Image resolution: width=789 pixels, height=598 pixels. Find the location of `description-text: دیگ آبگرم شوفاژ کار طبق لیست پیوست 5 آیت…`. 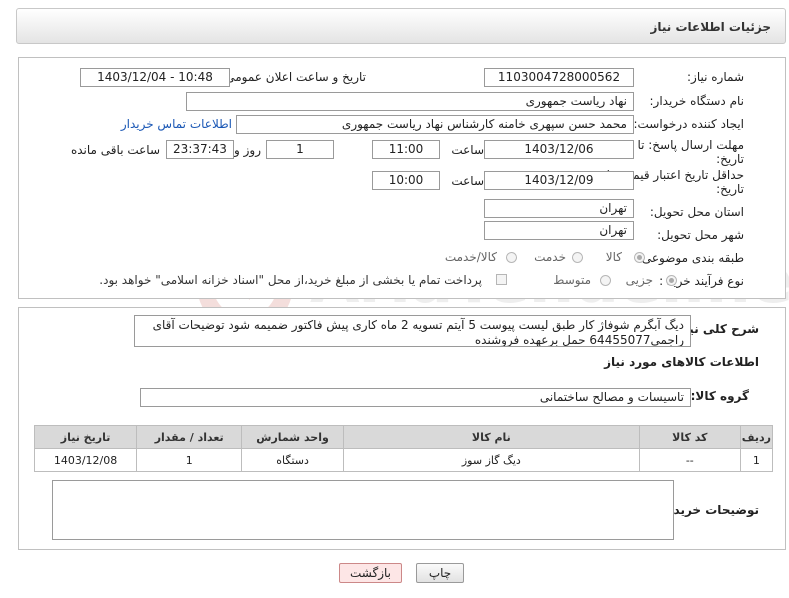

description-text: دیگ آبگرم شوفاژ کار طبق لیست پیوست 5 آیت… is located at coordinates (418, 332).